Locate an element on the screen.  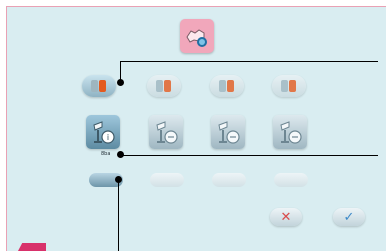
magnifier-dog-icon is located at coordinates (196, 38).